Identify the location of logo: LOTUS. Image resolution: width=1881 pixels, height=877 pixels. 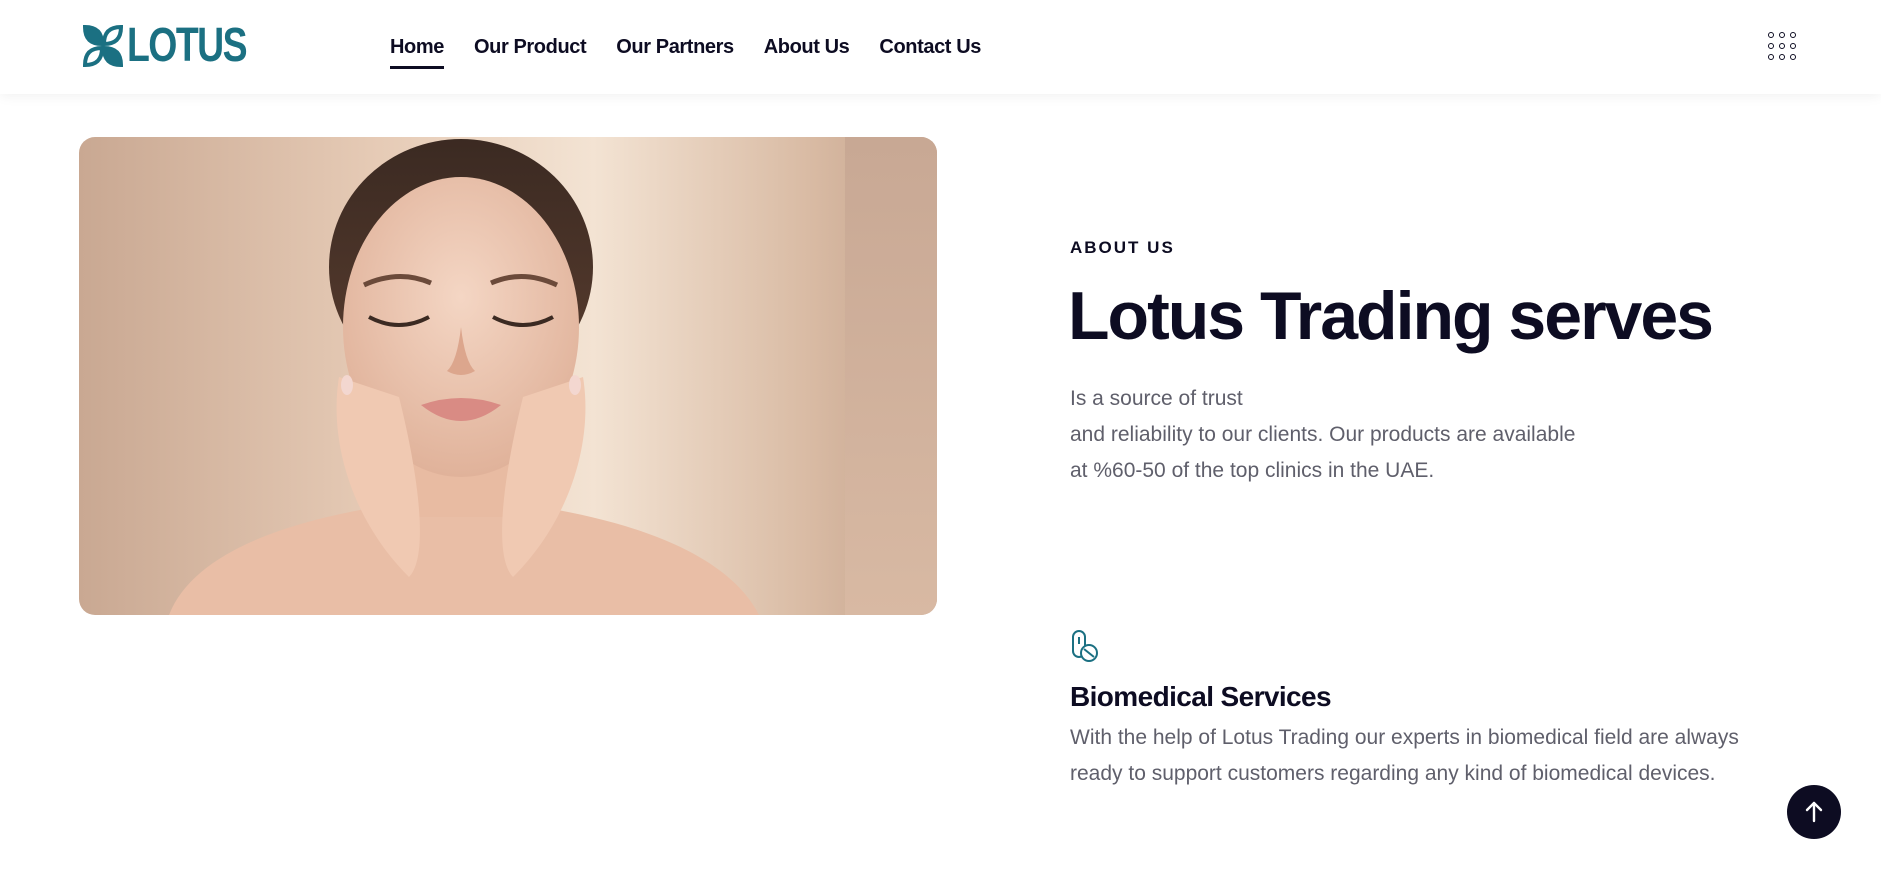
(180, 46).